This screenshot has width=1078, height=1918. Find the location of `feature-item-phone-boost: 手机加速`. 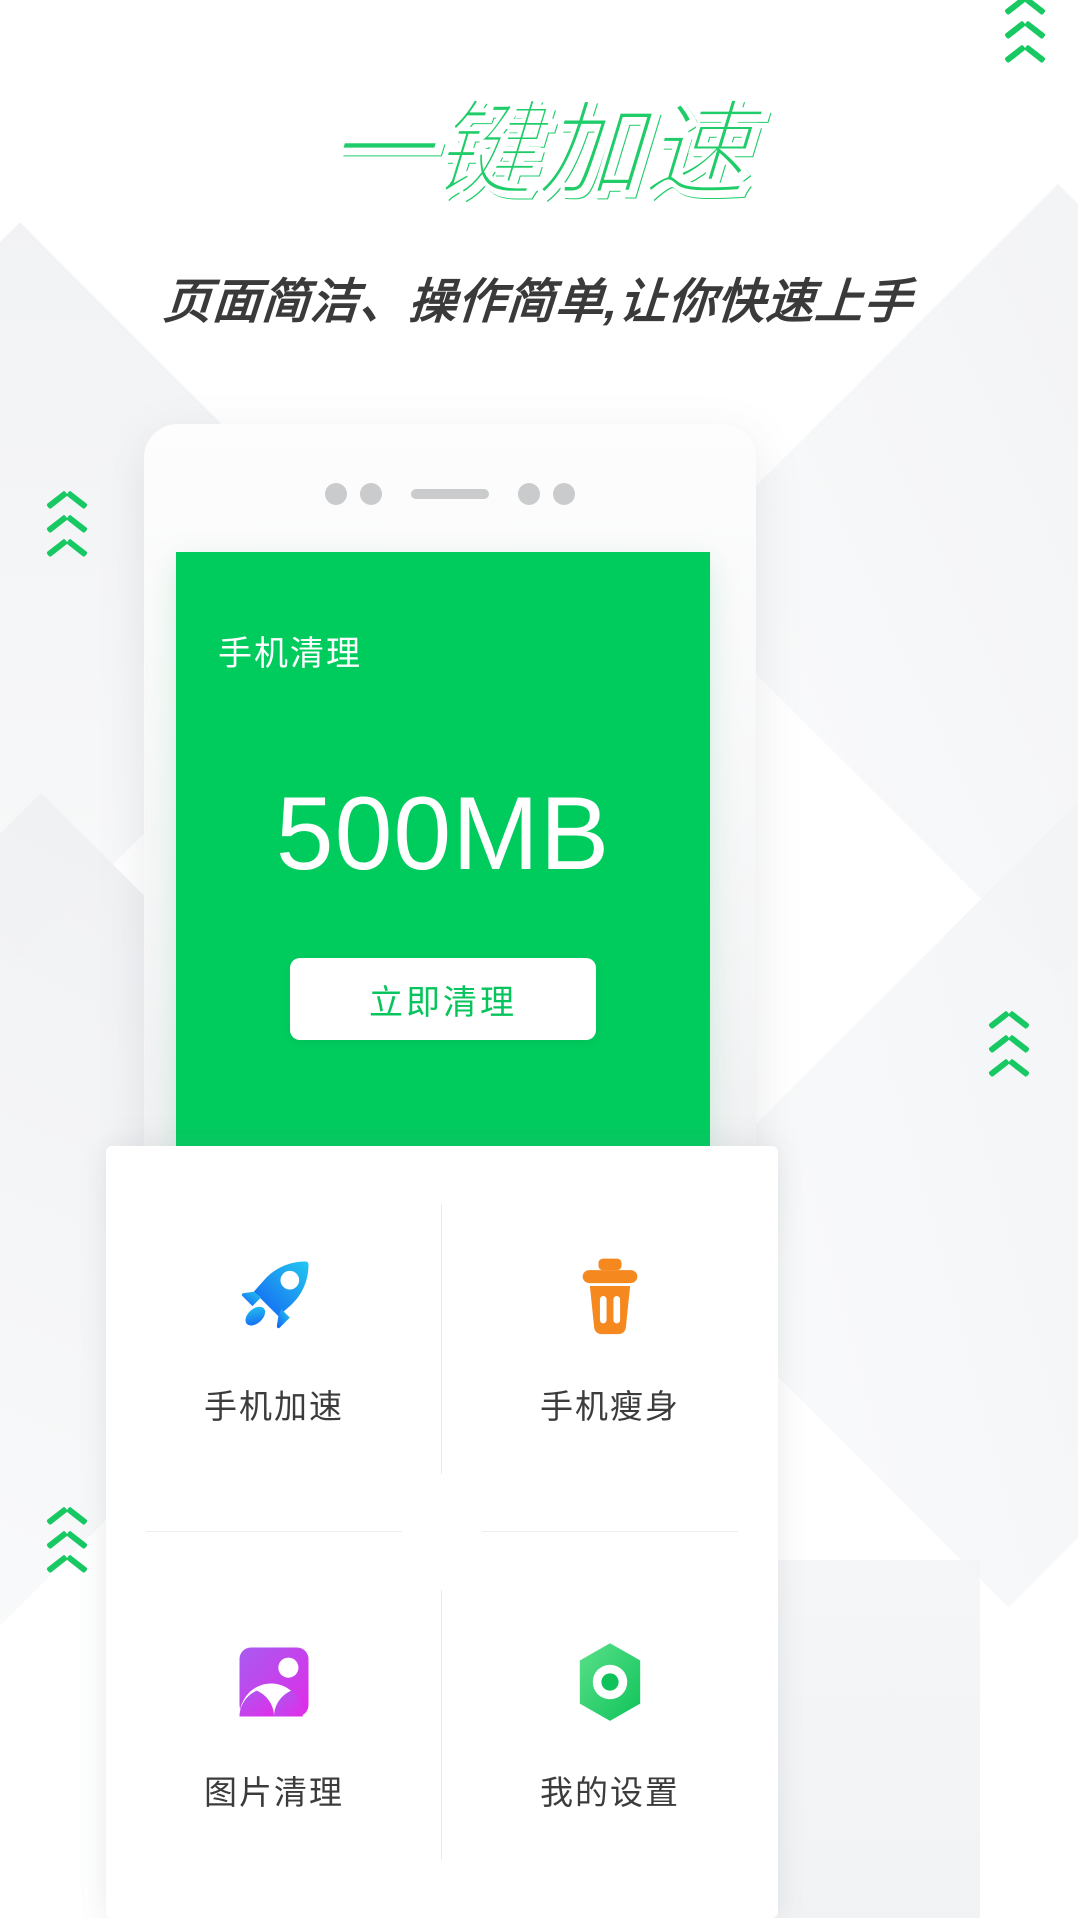

feature-item-phone-boost: 手机加速 is located at coordinates (274, 1339).